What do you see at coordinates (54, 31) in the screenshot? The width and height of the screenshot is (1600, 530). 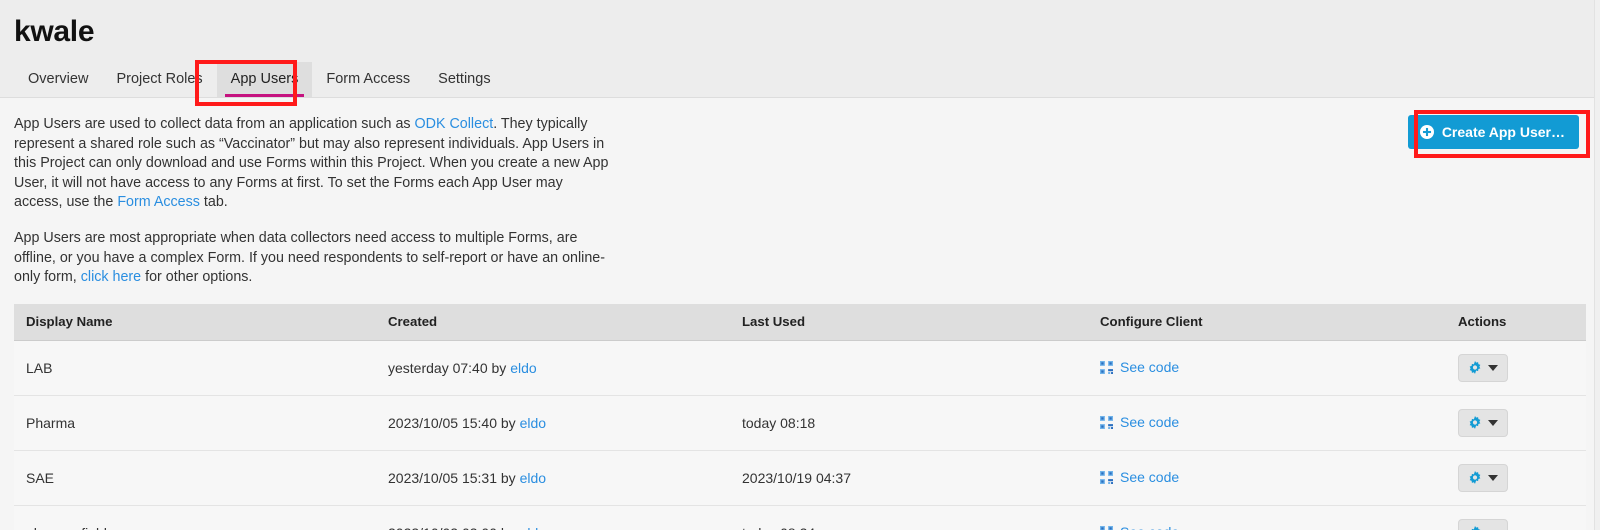 I see `page-title: kwale` at bounding box center [54, 31].